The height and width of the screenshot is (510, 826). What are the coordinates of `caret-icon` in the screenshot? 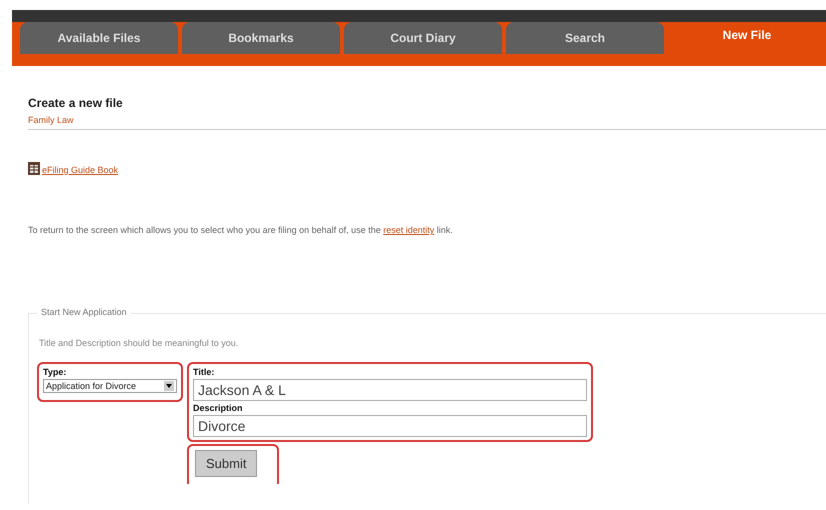 It's located at (169, 386).